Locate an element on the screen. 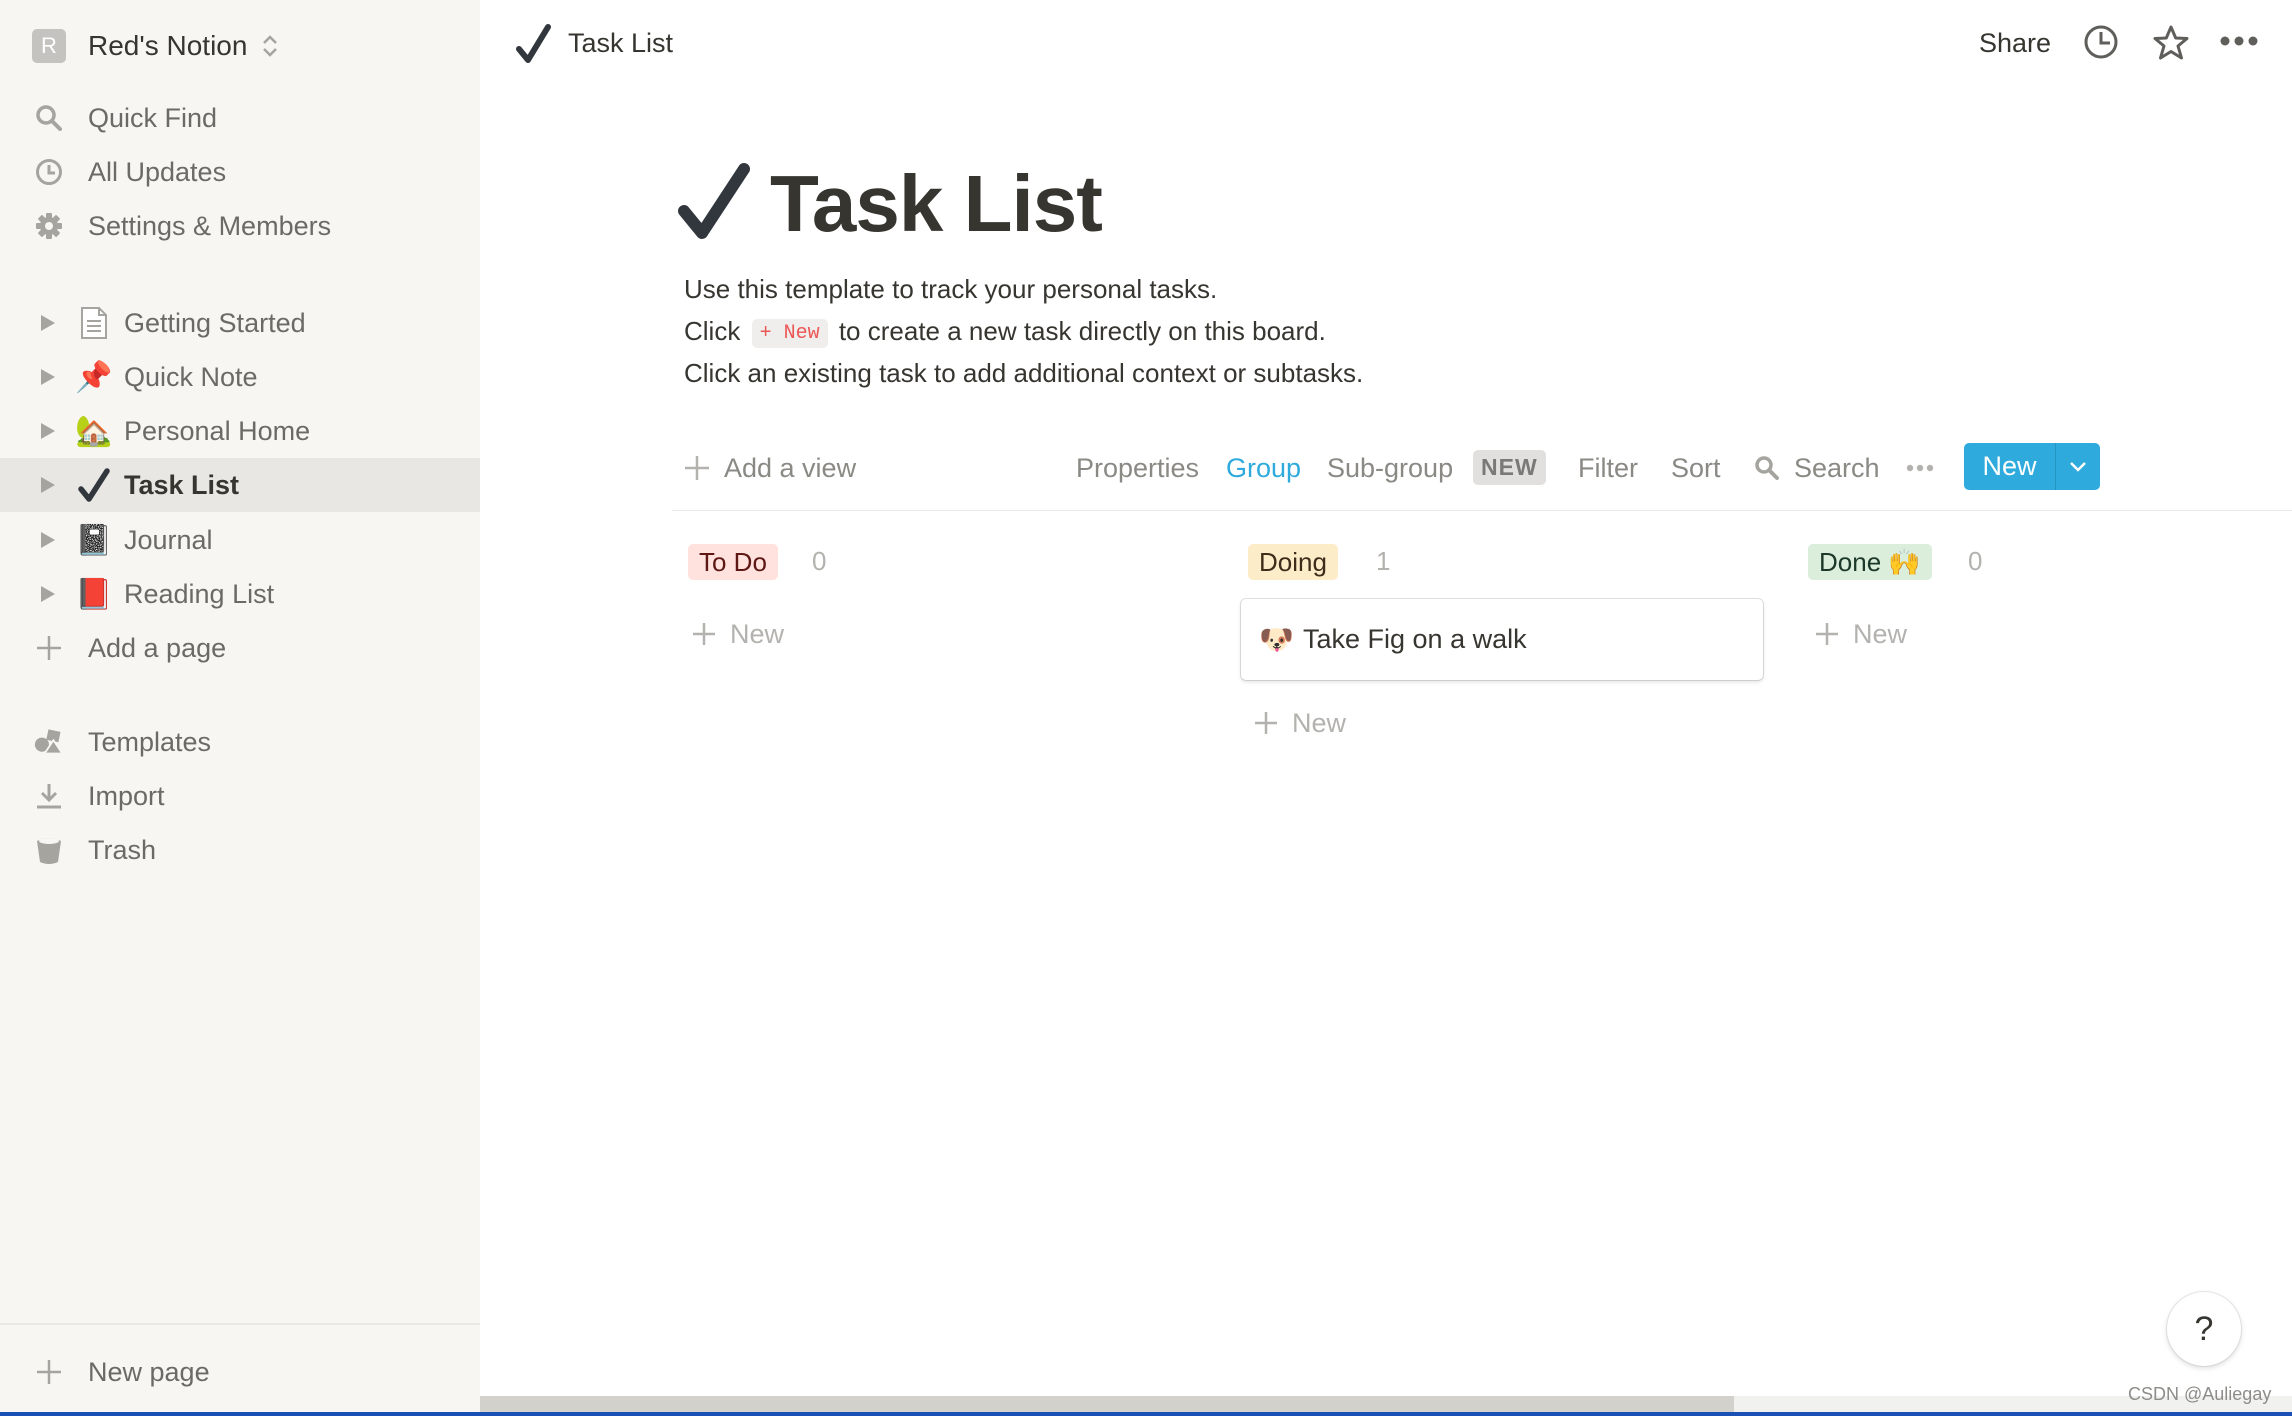  column-header-done: Done 🙌 is located at coordinates (1870, 562).